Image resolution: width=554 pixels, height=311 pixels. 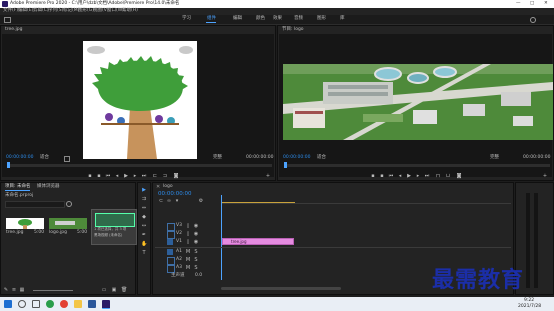 I want to click on timeline-settings-icon: ⚙, so click(x=201, y=201).